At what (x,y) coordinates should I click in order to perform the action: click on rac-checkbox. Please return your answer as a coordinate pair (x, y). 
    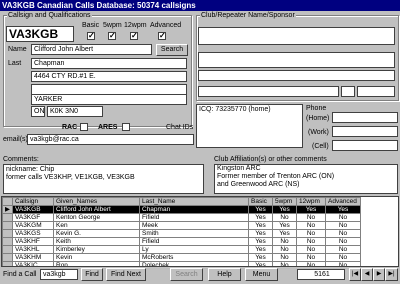
    Looking at the image, I should click on (84, 127).